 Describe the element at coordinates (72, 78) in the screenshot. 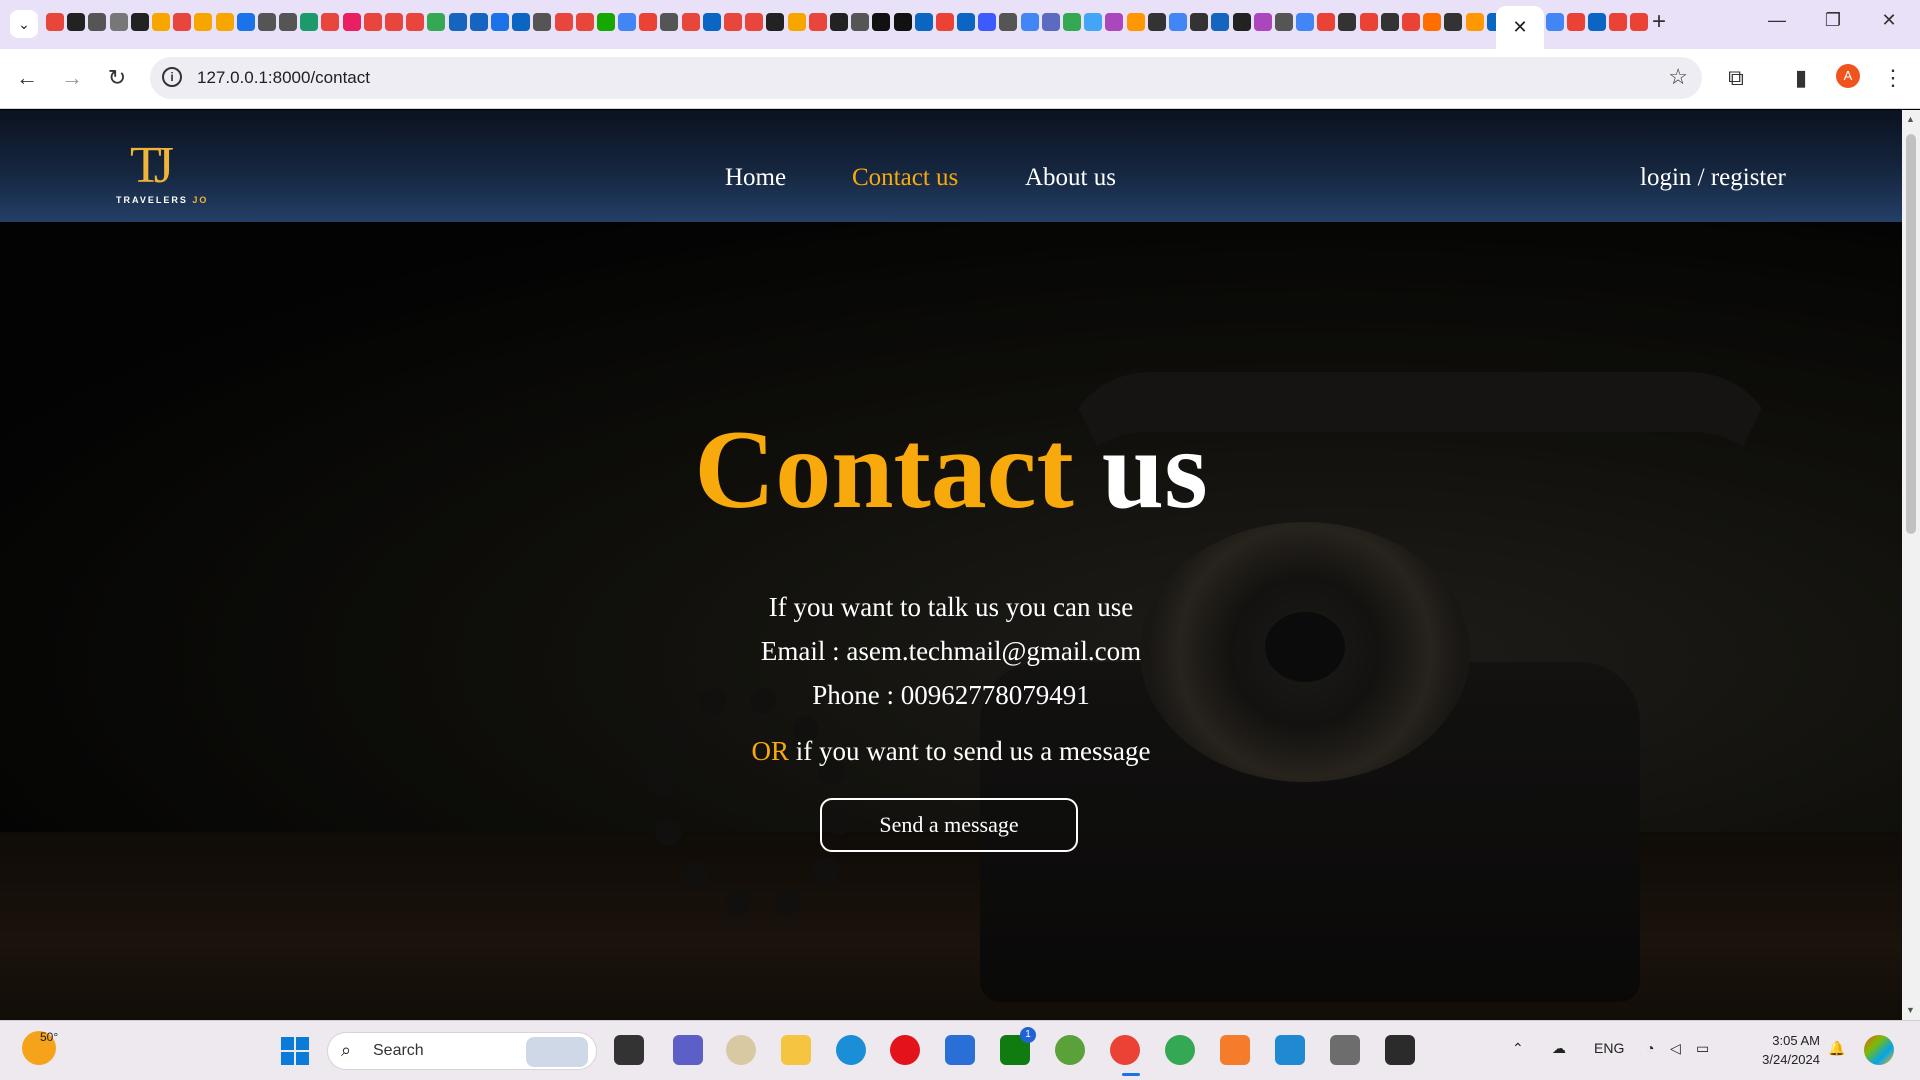

I see `forward-icon: →` at that location.